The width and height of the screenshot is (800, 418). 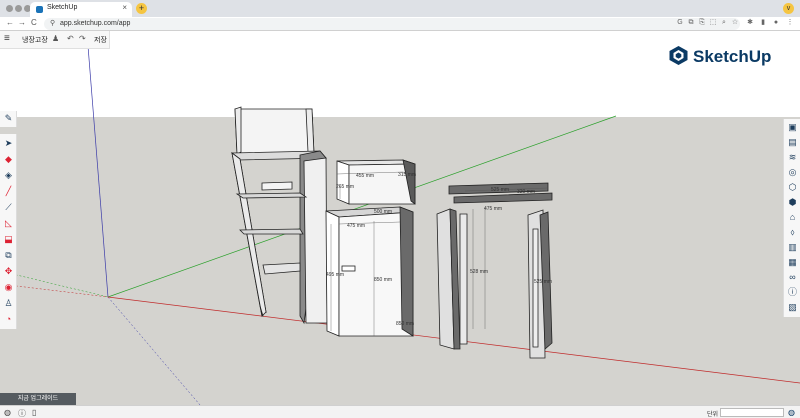 I want to click on tab-close-icon: ×, so click(x=124, y=7).